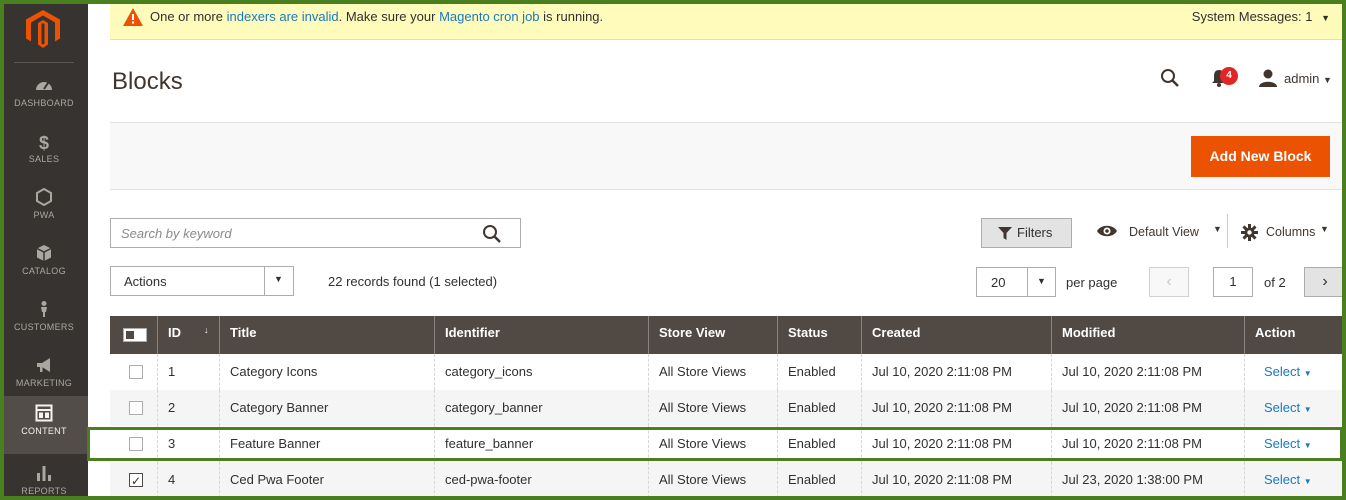 The image size is (1346, 500). What do you see at coordinates (44, 415) in the screenshot?
I see `layout-icon` at bounding box center [44, 415].